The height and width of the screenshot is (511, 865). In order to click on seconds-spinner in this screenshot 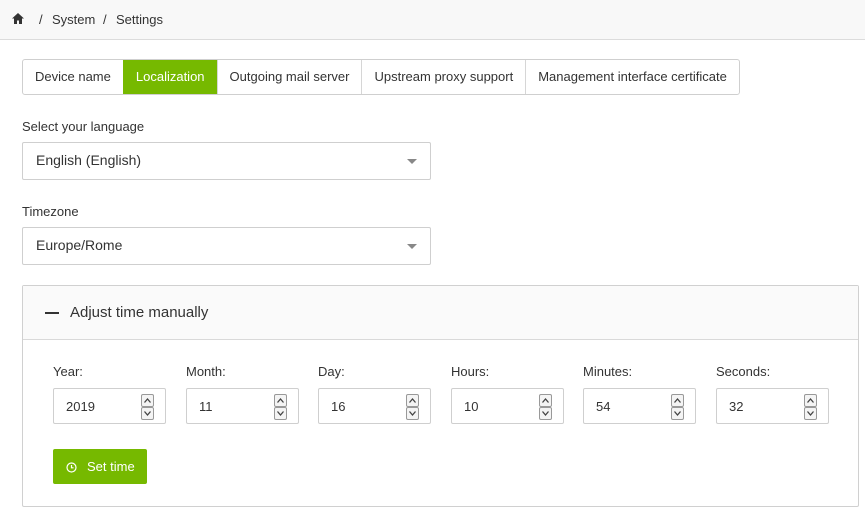, I will do `click(810, 407)`.